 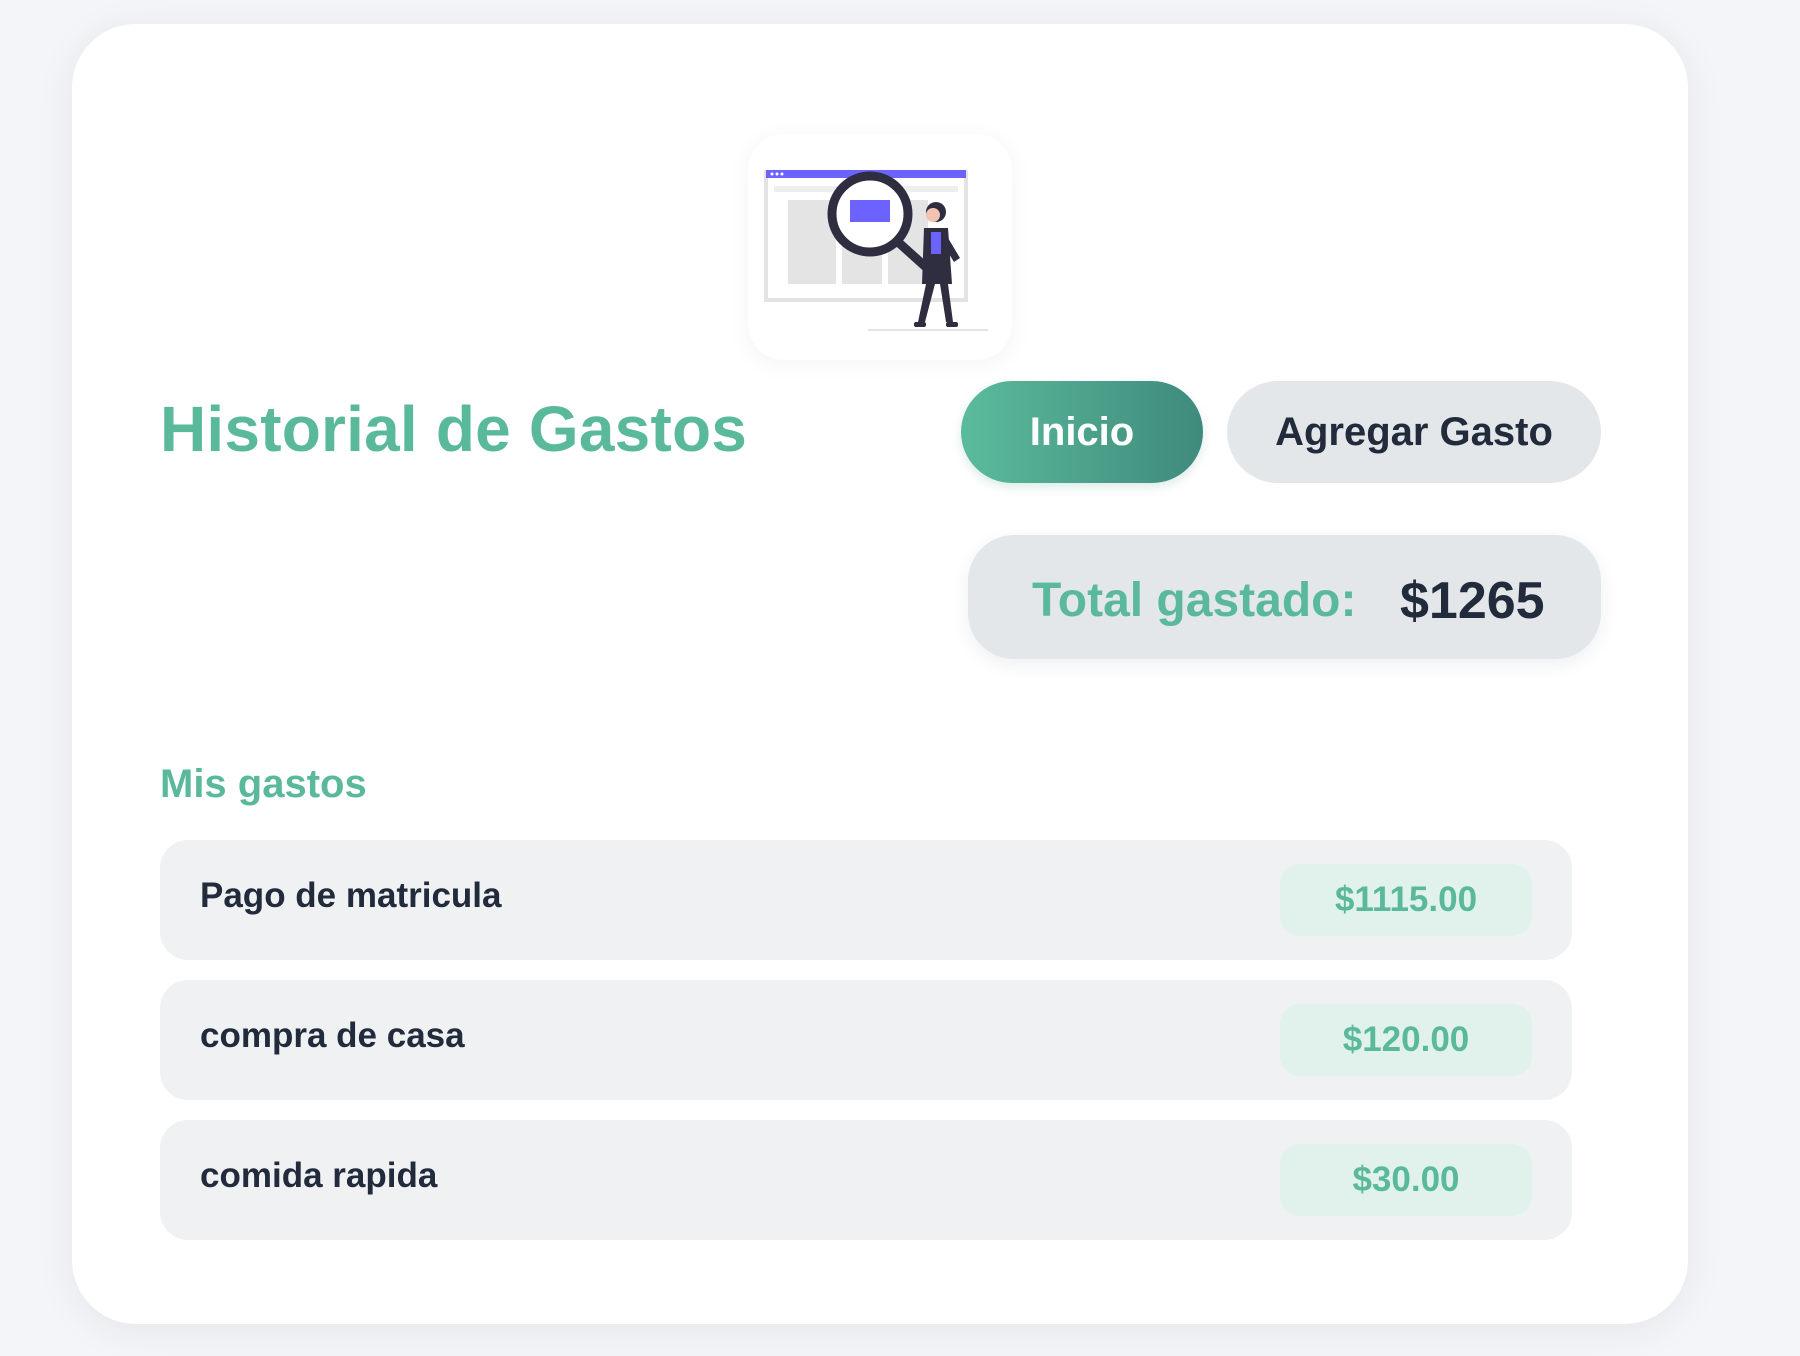 I want to click on total-spent-label: Total gastado:, so click(x=1194, y=600).